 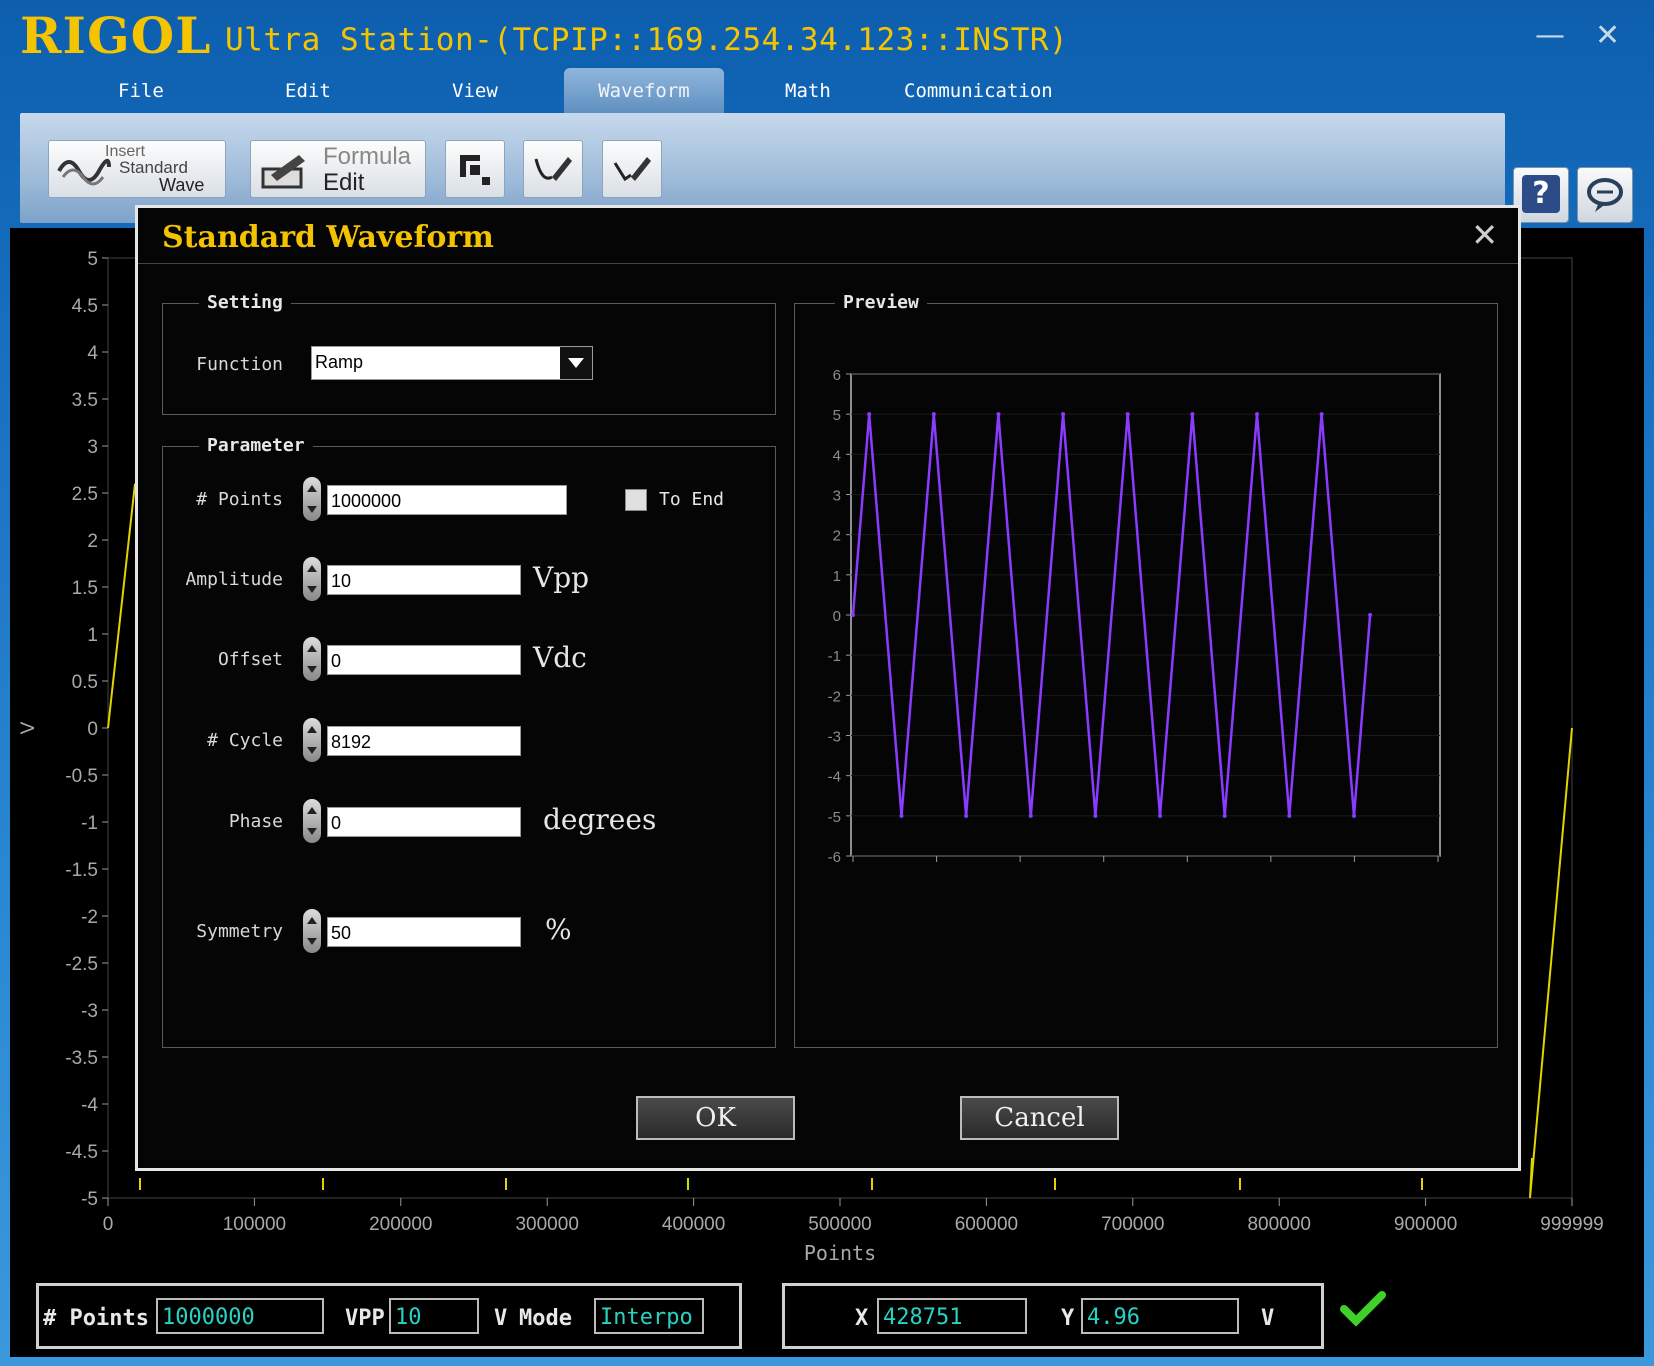 I want to click on offset-input: 0, so click(x=424, y=660).